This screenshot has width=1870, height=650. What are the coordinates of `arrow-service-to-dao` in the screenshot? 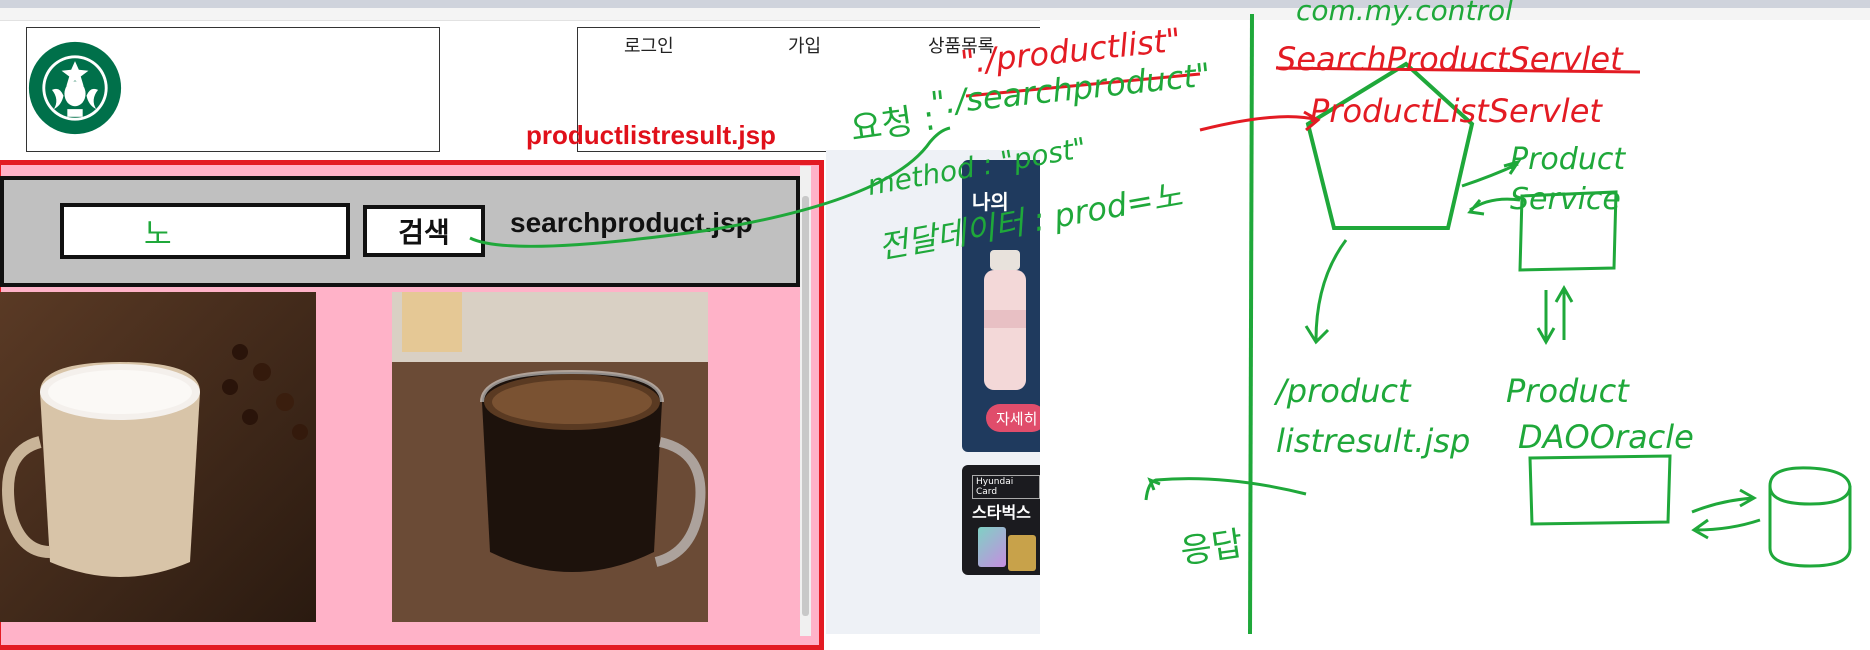 It's located at (1546, 318).